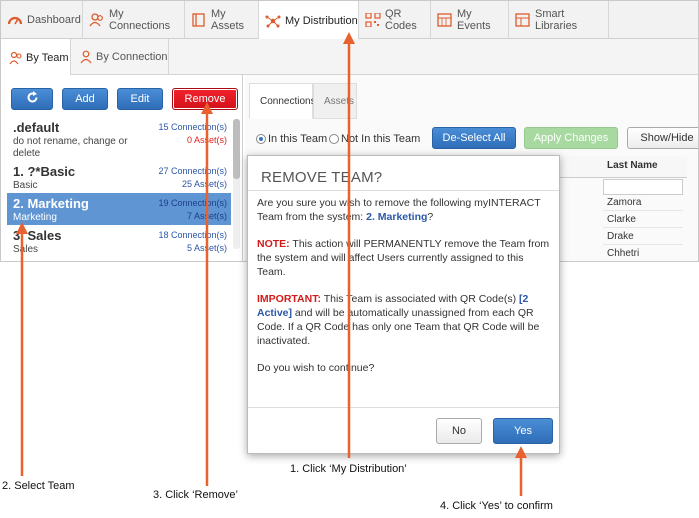 This screenshot has height=518, width=699. I want to click on tab-label: Dashboard, so click(54, 20).